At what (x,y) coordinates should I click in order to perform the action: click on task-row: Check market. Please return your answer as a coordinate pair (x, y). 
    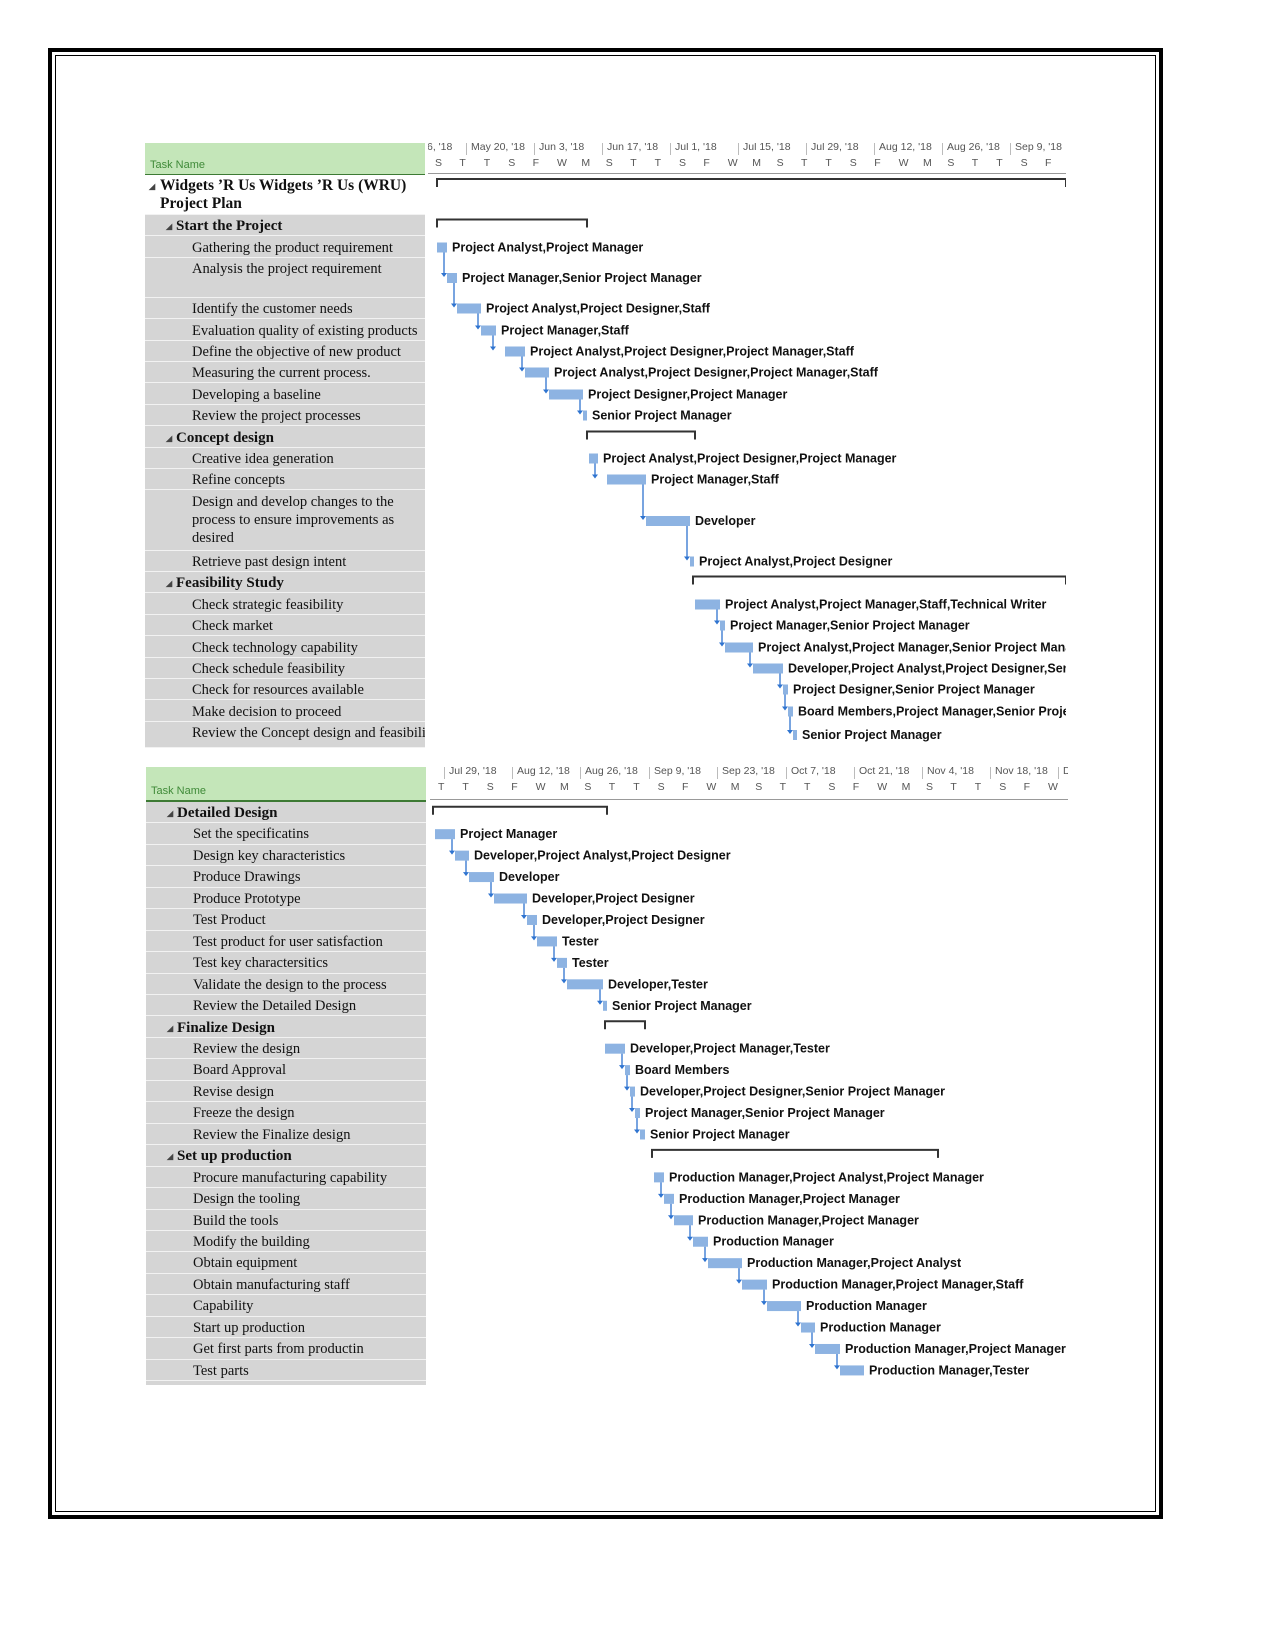
    Looking at the image, I should click on (285, 625).